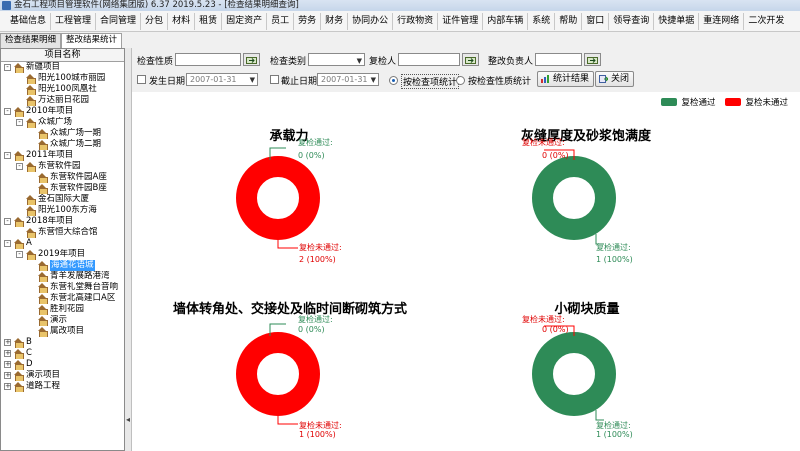  I want to click on tree-node: - 新疆项目, so click(62, 67).